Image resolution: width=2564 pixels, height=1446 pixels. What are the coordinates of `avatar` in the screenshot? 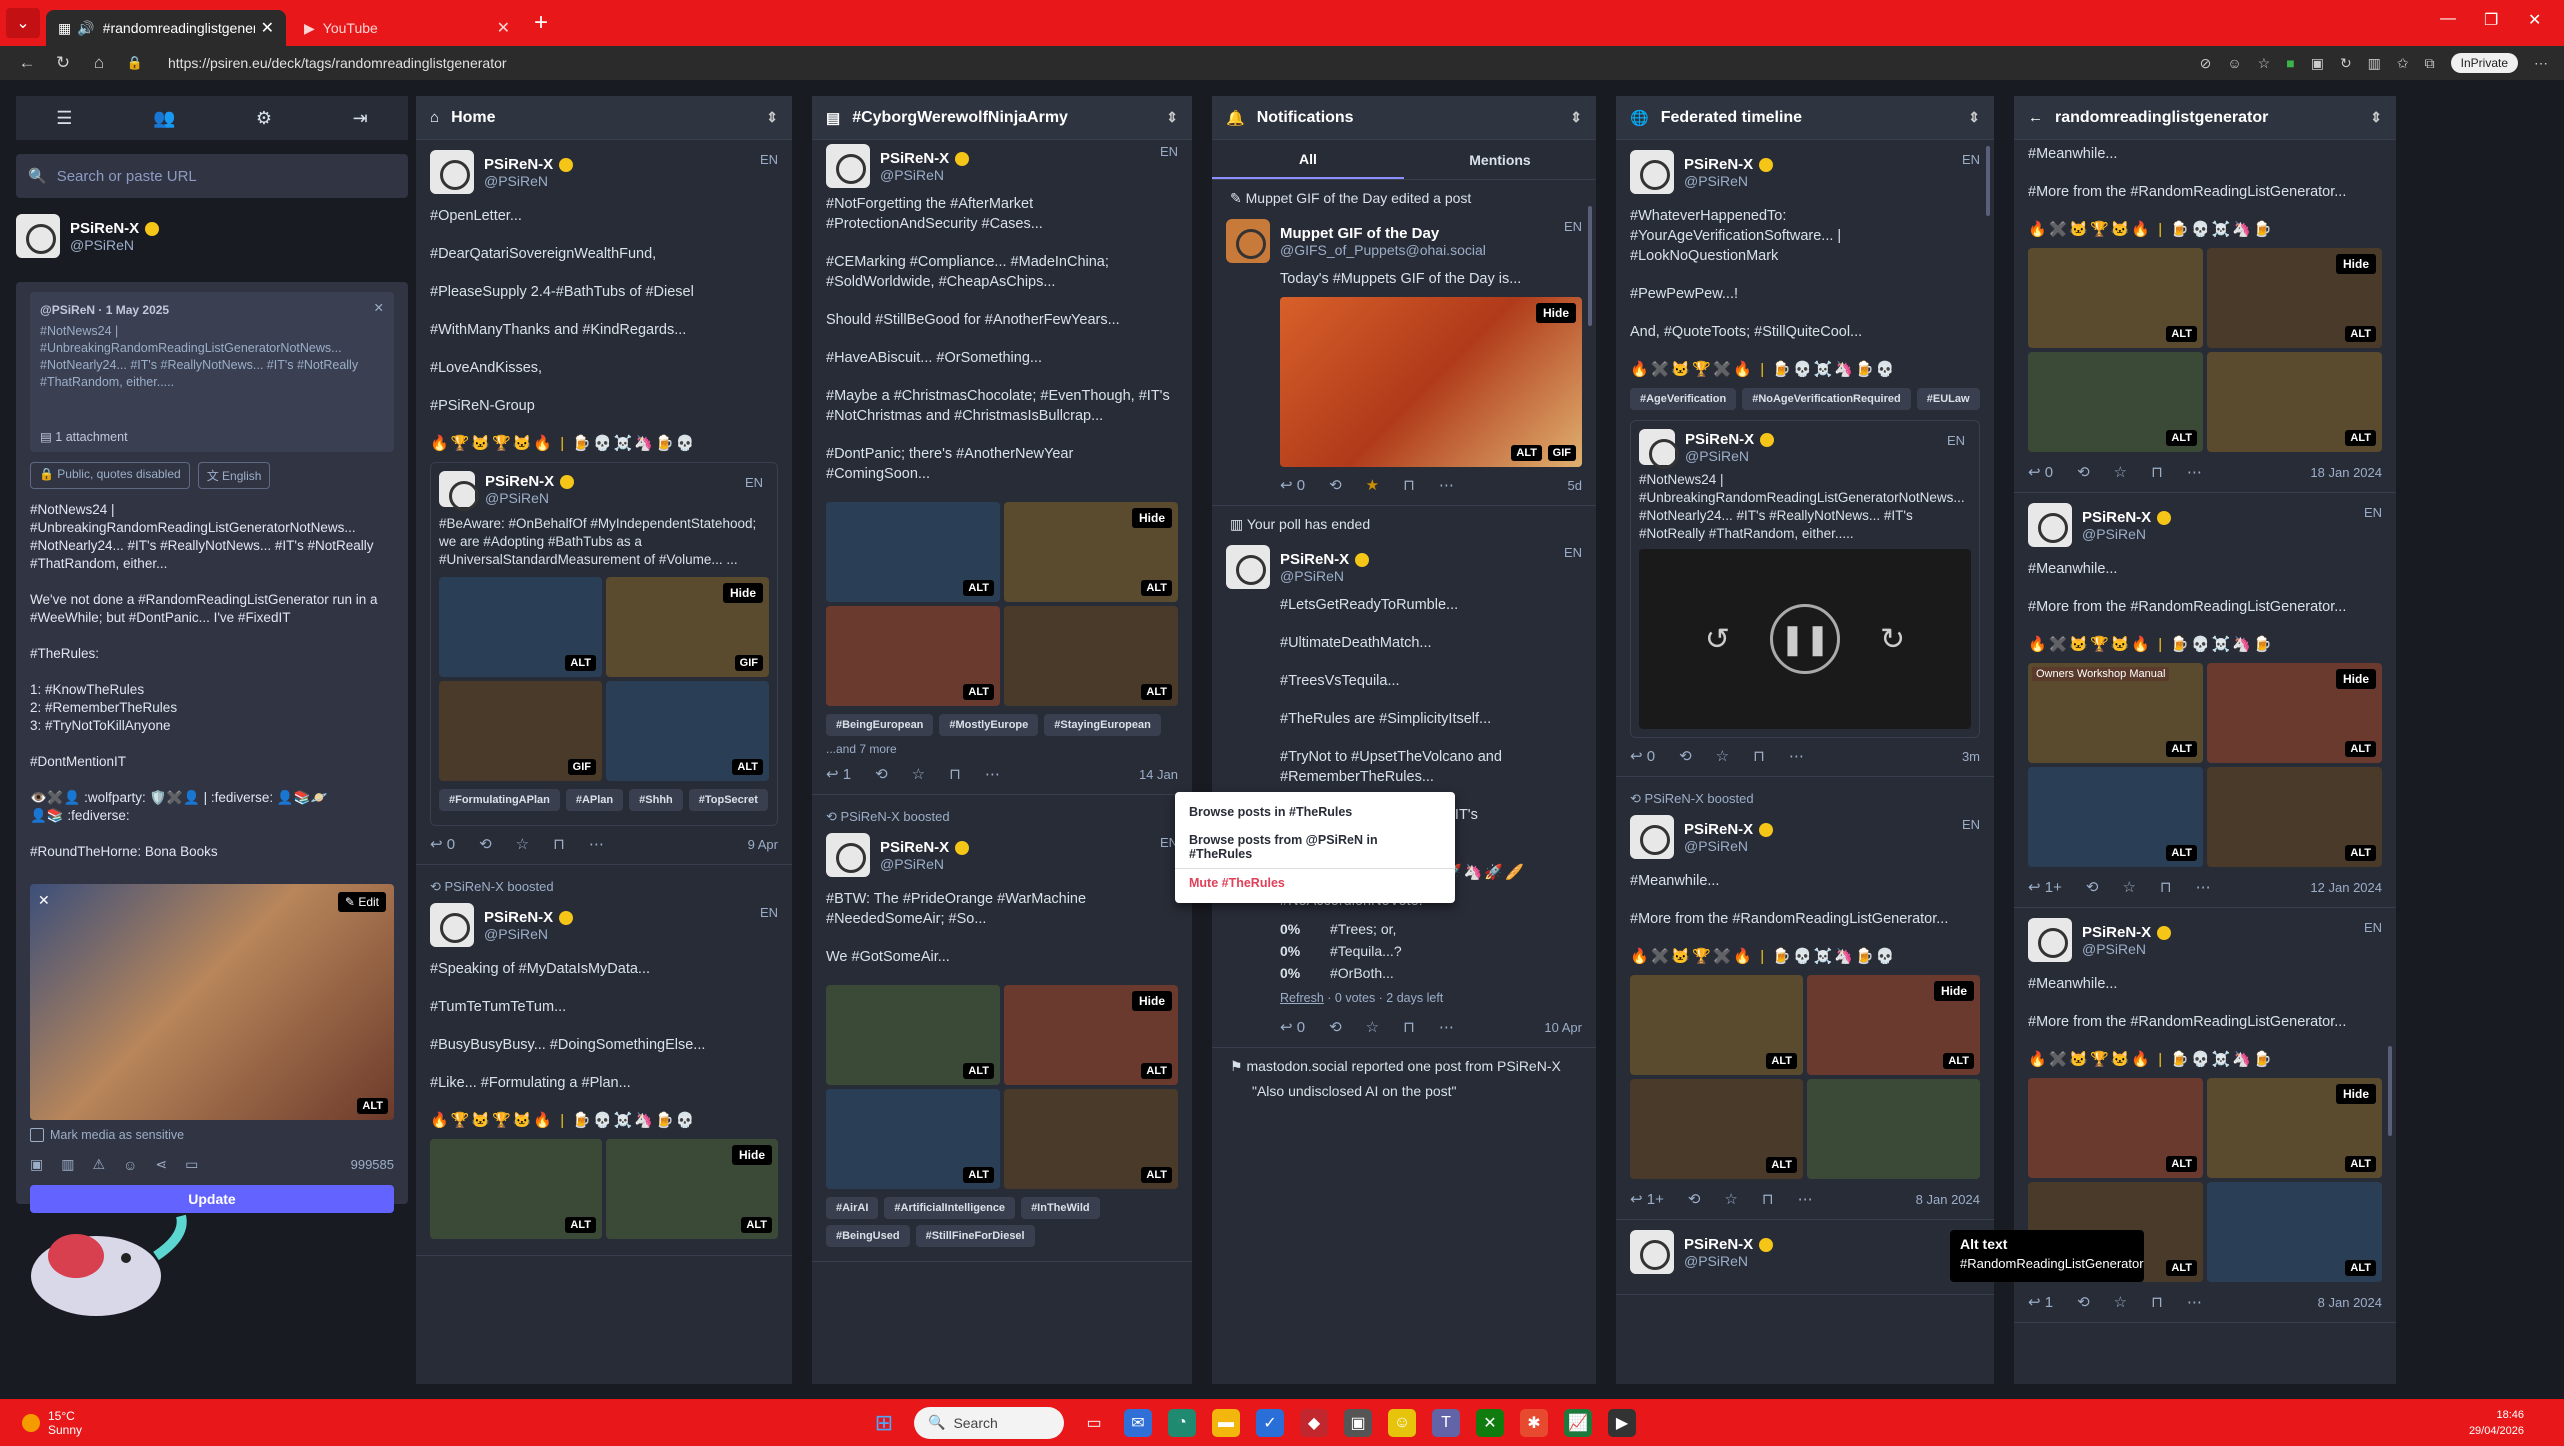 It's located at (1248, 567).